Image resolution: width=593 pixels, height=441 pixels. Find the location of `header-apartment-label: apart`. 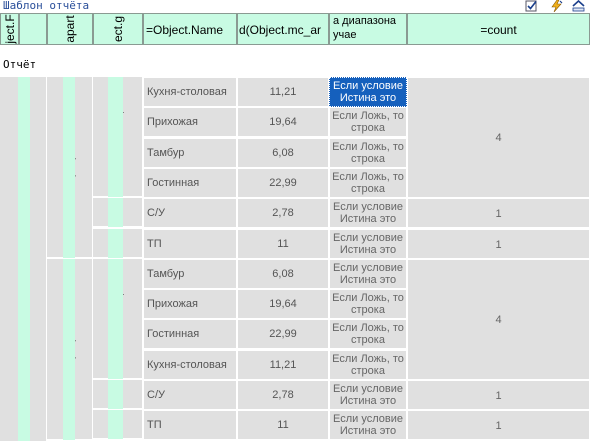

header-apartment-label: apart is located at coordinates (70, 29).